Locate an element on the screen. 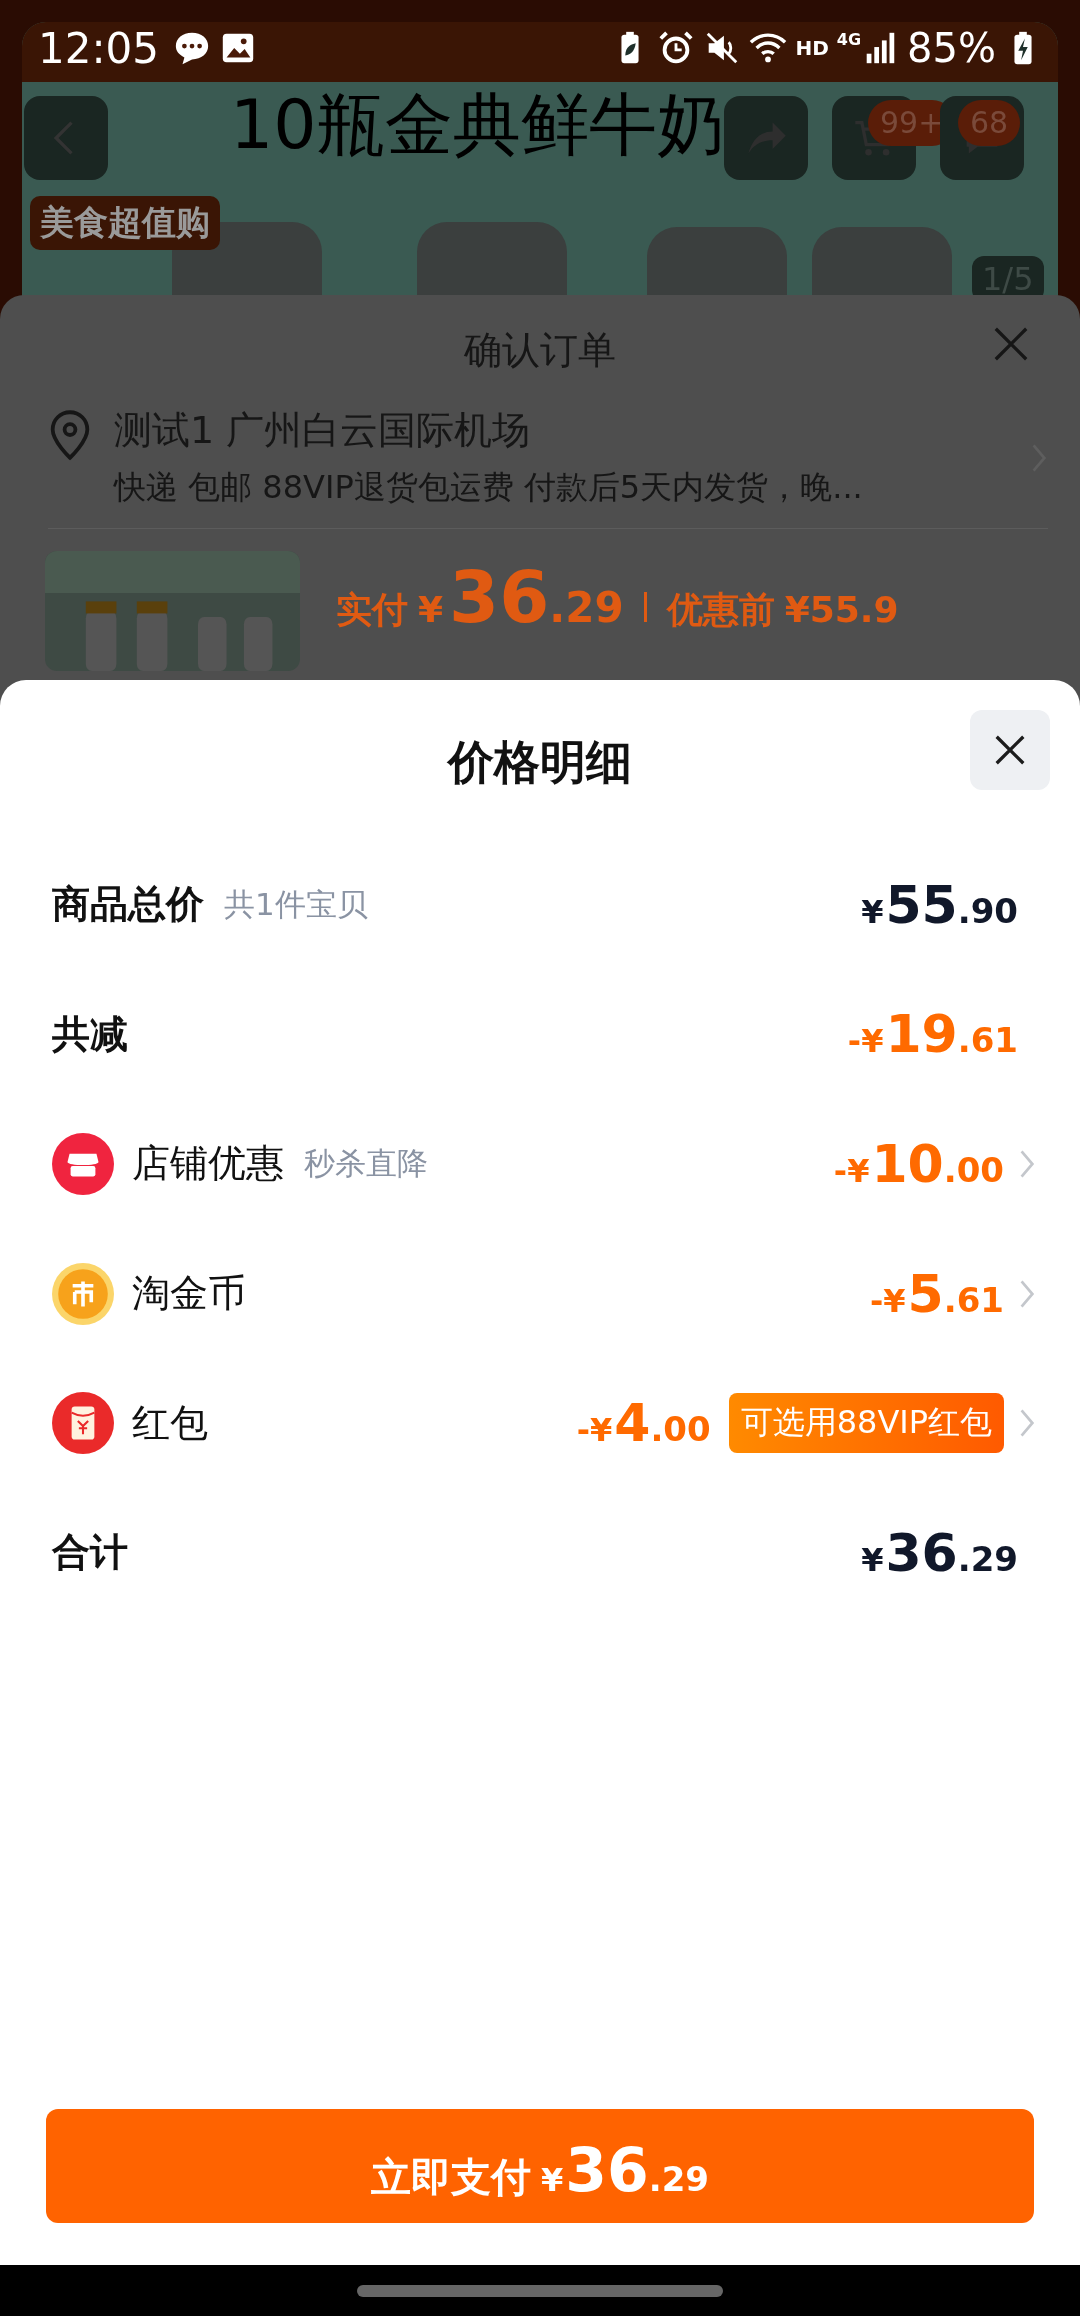 Image resolution: width=1080 pixels, height=2316 pixels. status-time: 12:05 is located at coordinates (99, 48).